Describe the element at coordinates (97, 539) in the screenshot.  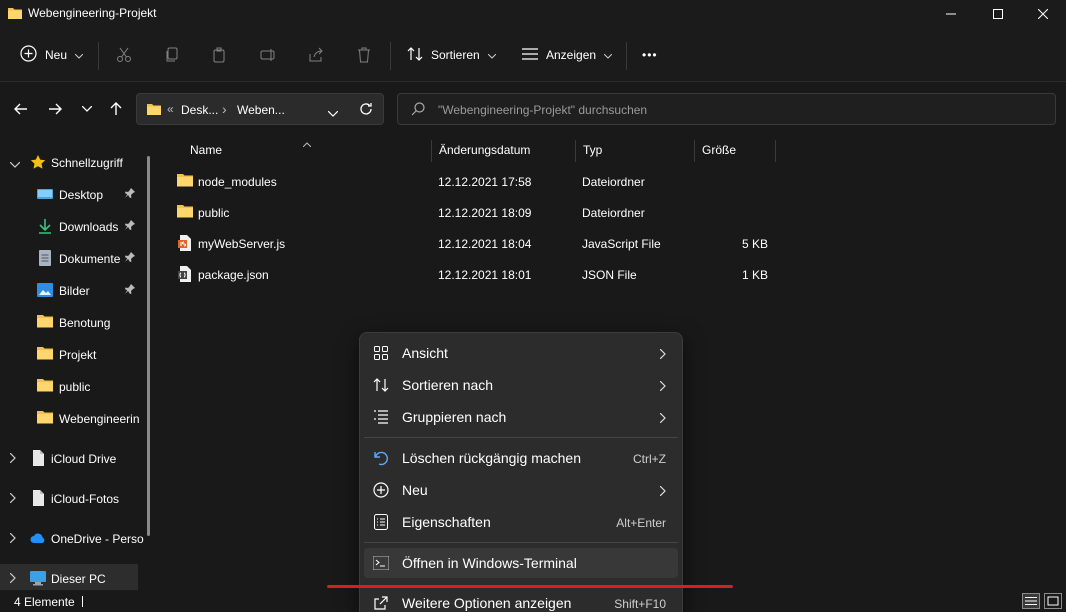
I see `sidebar-item-label: OneDrive - Perso` at that location.